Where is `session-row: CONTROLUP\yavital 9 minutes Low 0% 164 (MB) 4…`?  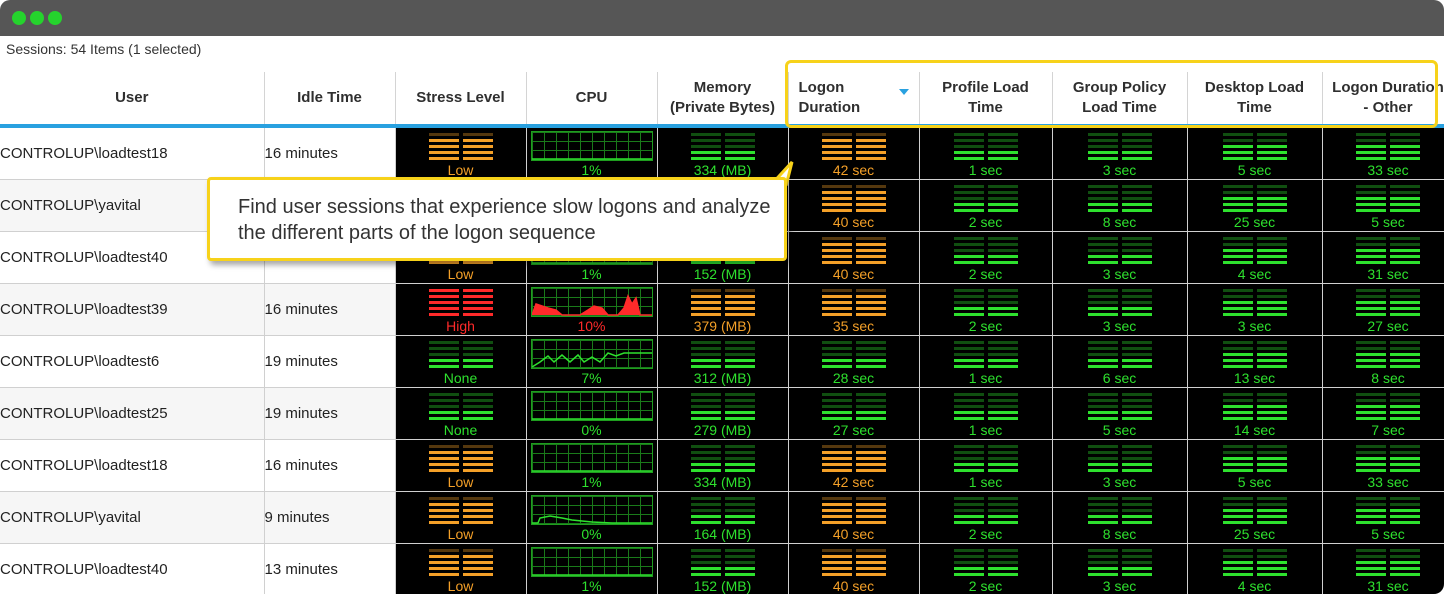 session-row: CONTROLUP\yavital 9 minutes Low 0% 164 (MB) 4… is located at coordinates (722, 517).